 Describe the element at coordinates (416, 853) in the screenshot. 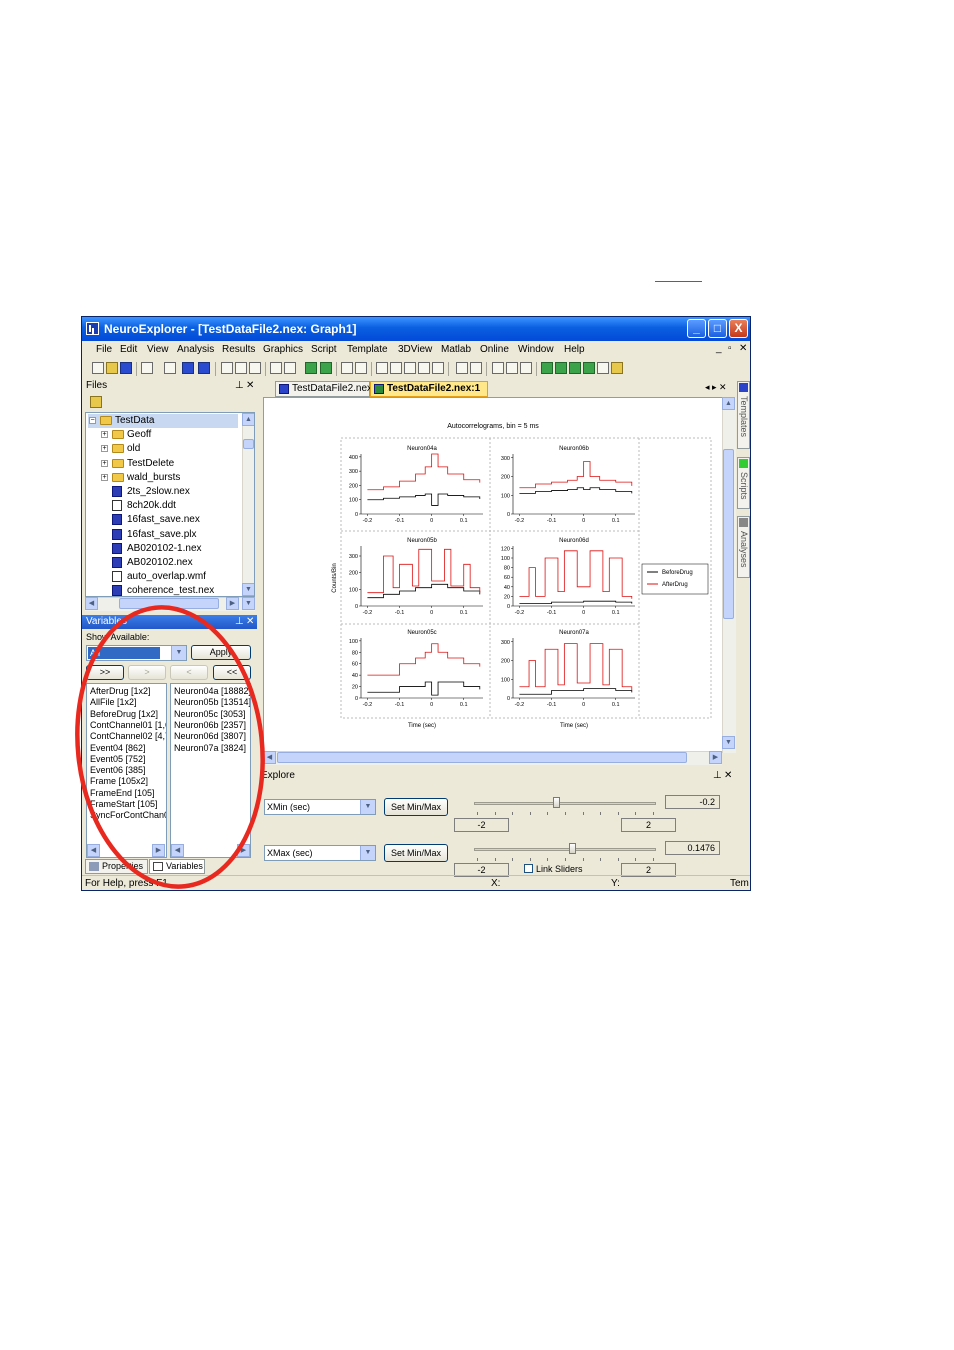

I see `set-min-max-button-2: Set Min/Max` at that location.